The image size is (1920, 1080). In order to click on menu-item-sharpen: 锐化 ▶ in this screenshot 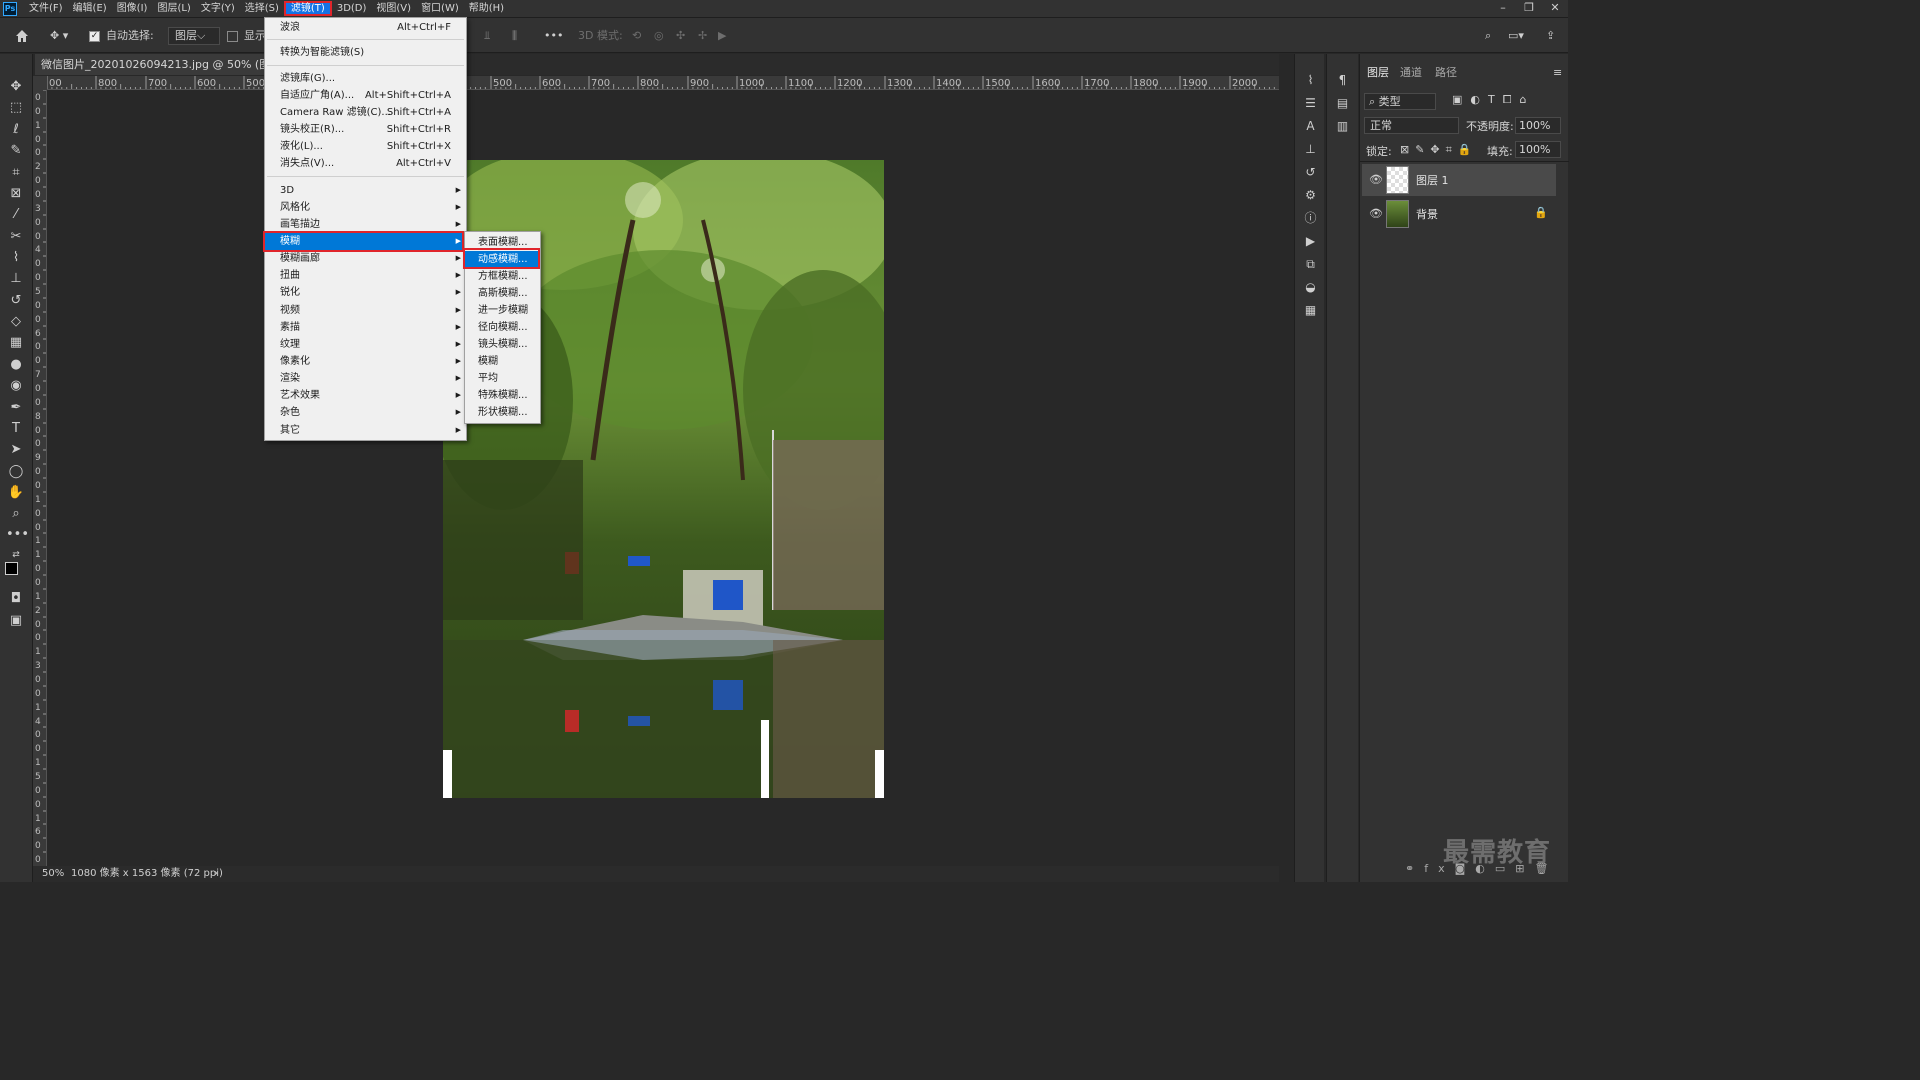, I will do `click(365, 292)`.